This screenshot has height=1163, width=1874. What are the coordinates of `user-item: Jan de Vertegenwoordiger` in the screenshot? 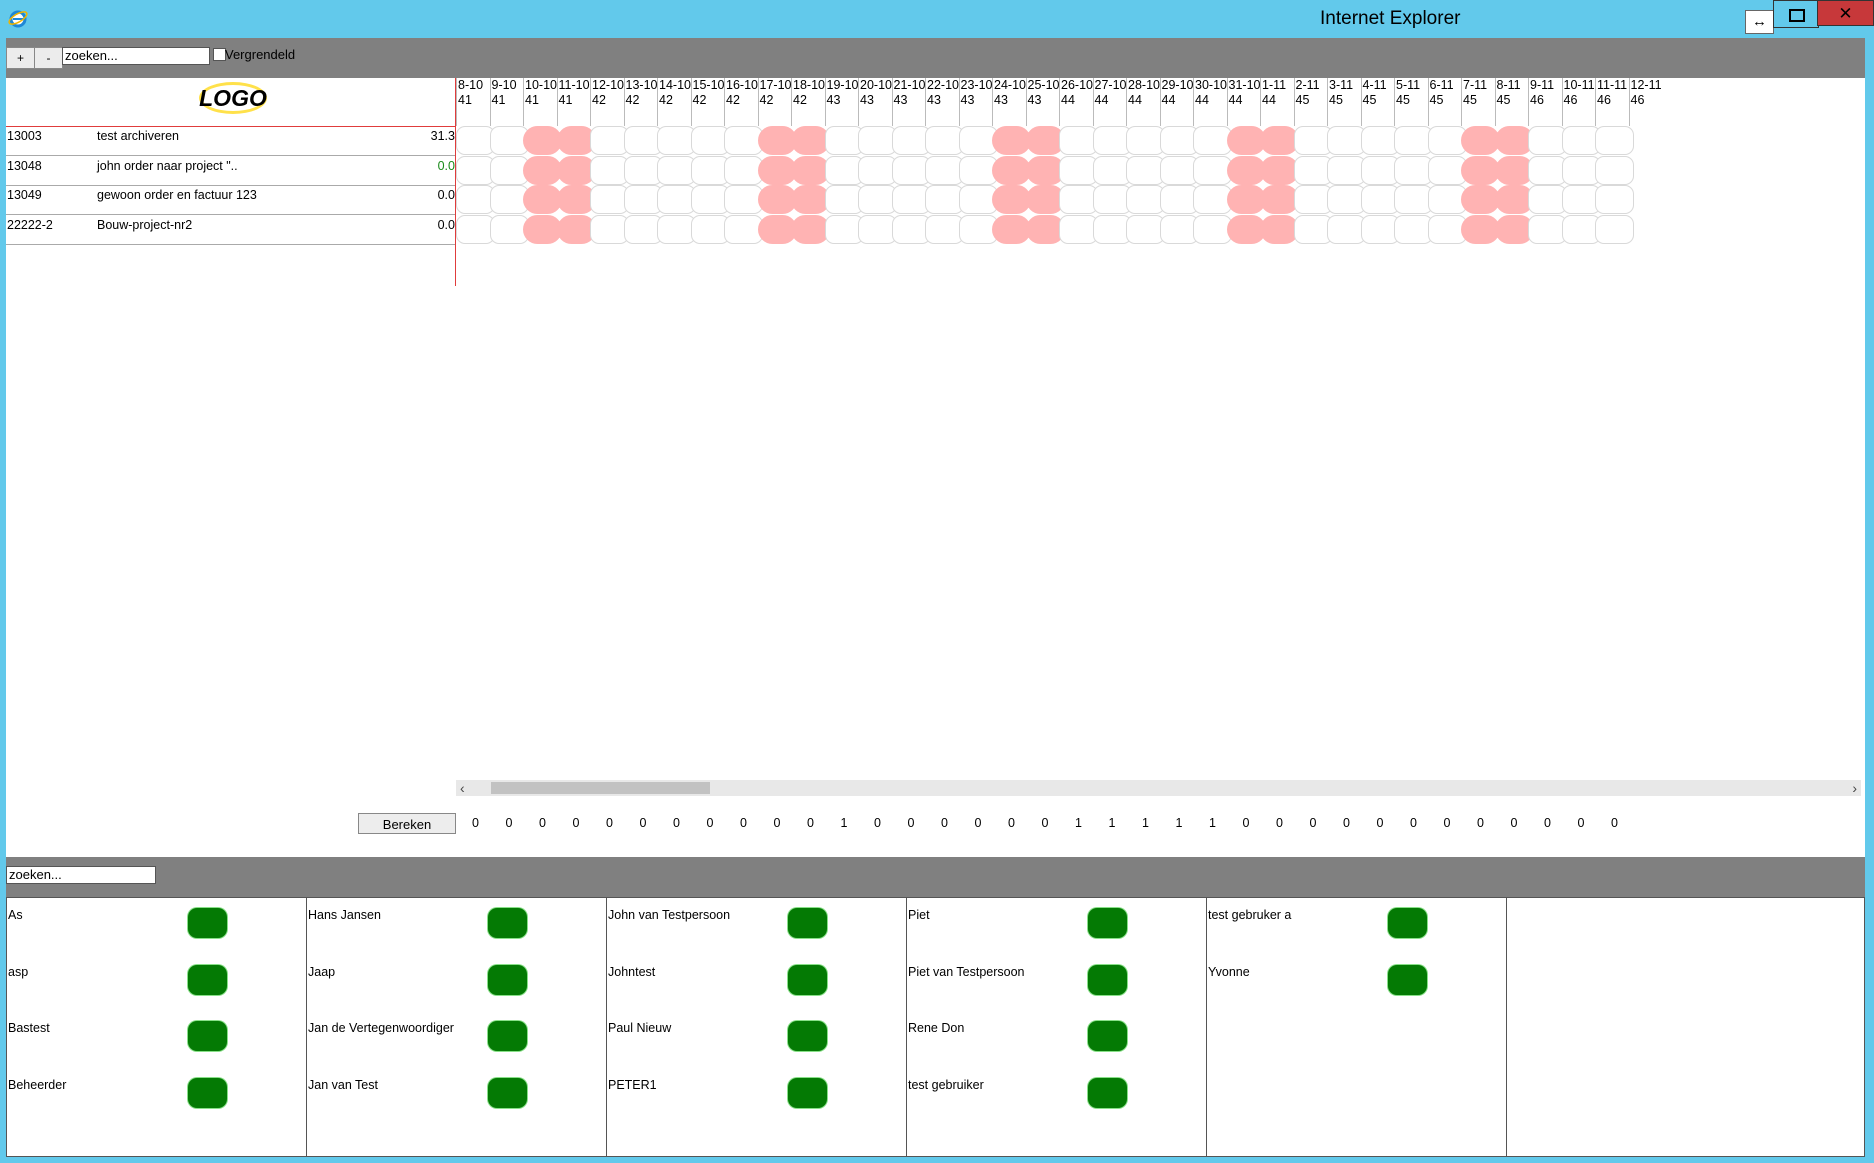 It's located at (457, 1035).